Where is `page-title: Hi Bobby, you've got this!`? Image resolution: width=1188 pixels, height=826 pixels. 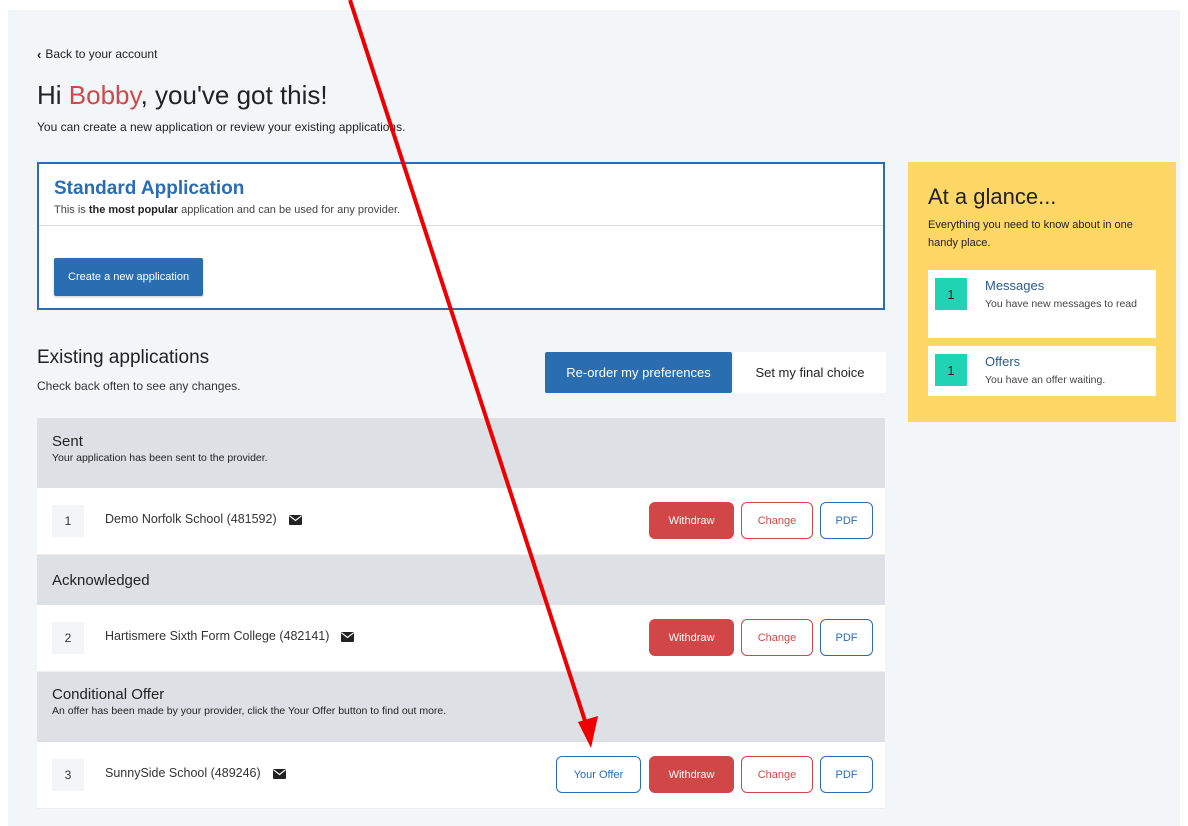
page-title: Hi Bobby, you've got this! is located at coordinates (182, 95).